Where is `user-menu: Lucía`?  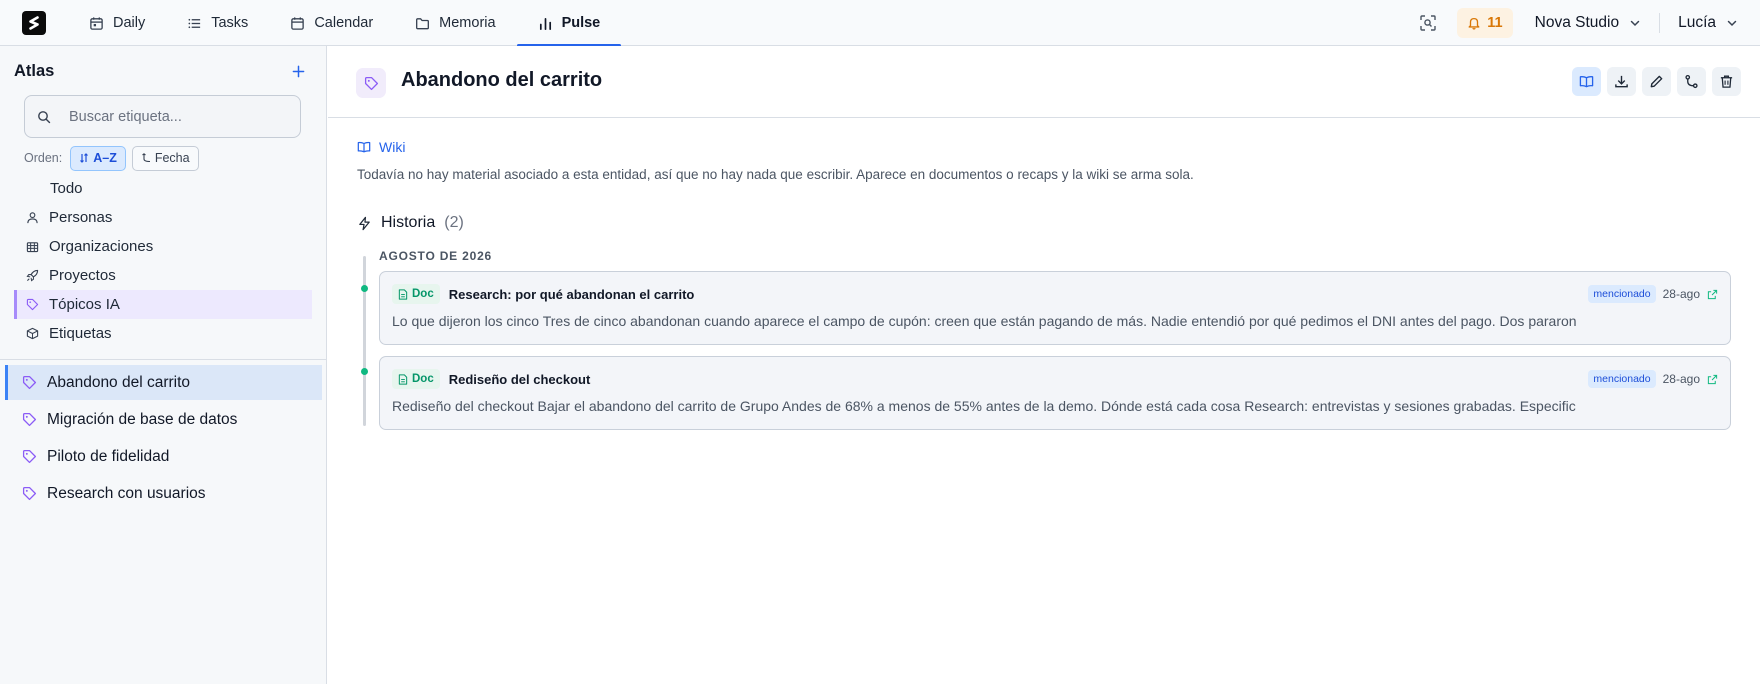 user-menu: Lucía is located at coordinates (1710, 23).